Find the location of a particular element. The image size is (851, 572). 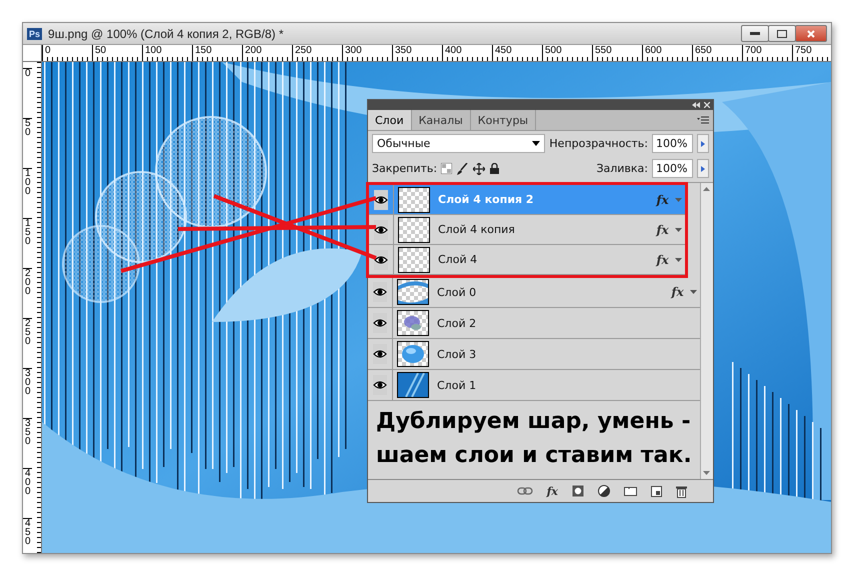

opacity-stepper is located at coordinates (703, 143).